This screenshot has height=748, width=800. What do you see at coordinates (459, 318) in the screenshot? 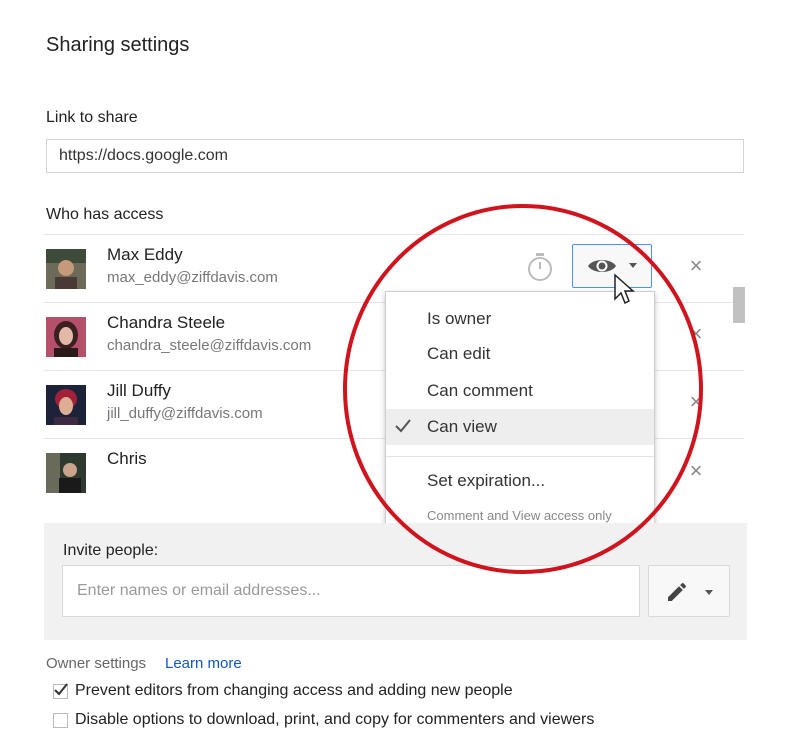
I see `menu-item-label: Is owner` at bounding box center [459, 318].